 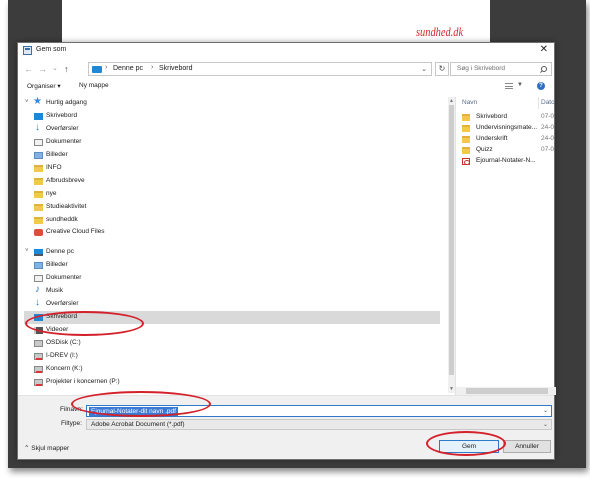 I want to click on sidebar-item-pc-6: OSDisk (C:), so click(x=232, y=343).